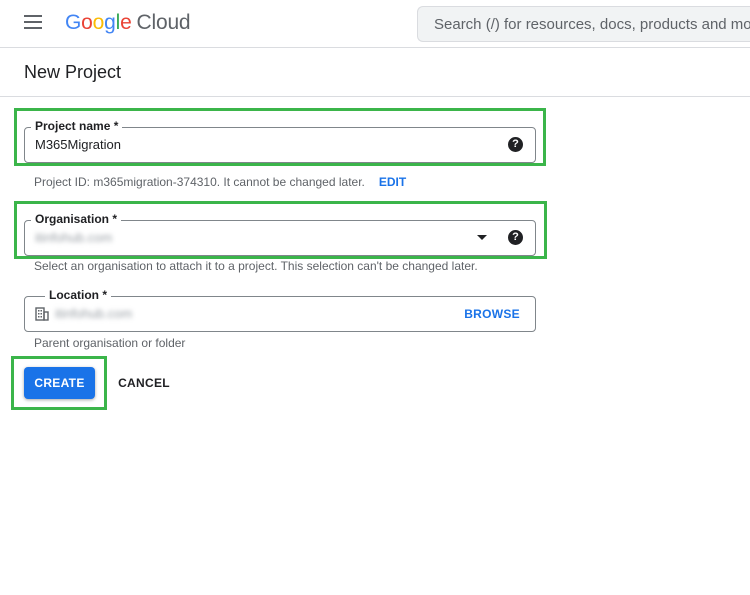 This screenshot has width=750, height=595. I want to click on dropdown-arrow-icon, so click(482, 237).